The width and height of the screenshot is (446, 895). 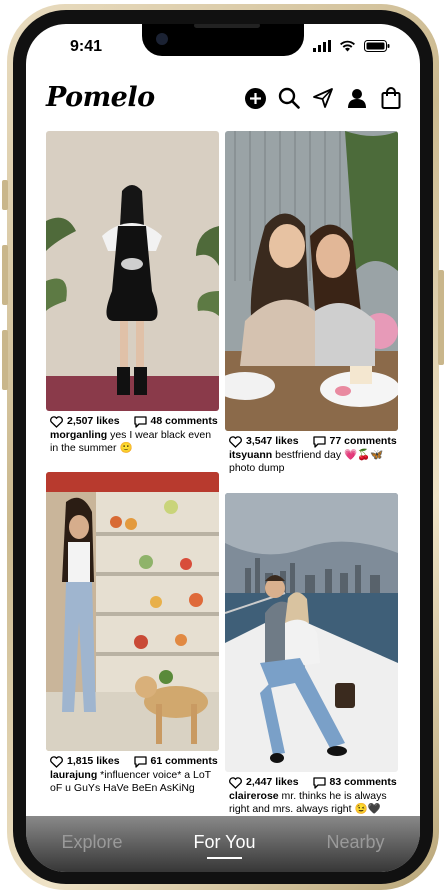 What do you see at coordinates (250, 455) in the screenshot?
I see `post-username: itsyuann` at bounding box center [250, 455].